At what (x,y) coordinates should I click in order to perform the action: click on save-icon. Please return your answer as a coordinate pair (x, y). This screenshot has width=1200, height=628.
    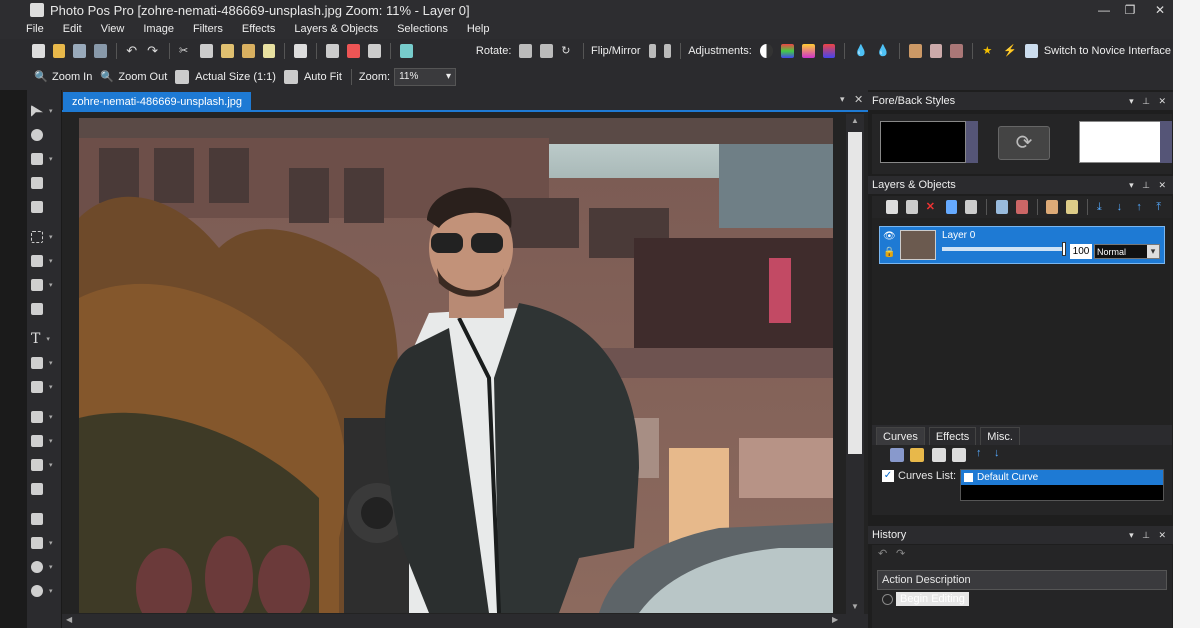
    Looking at the image, I should click on (80, 51).